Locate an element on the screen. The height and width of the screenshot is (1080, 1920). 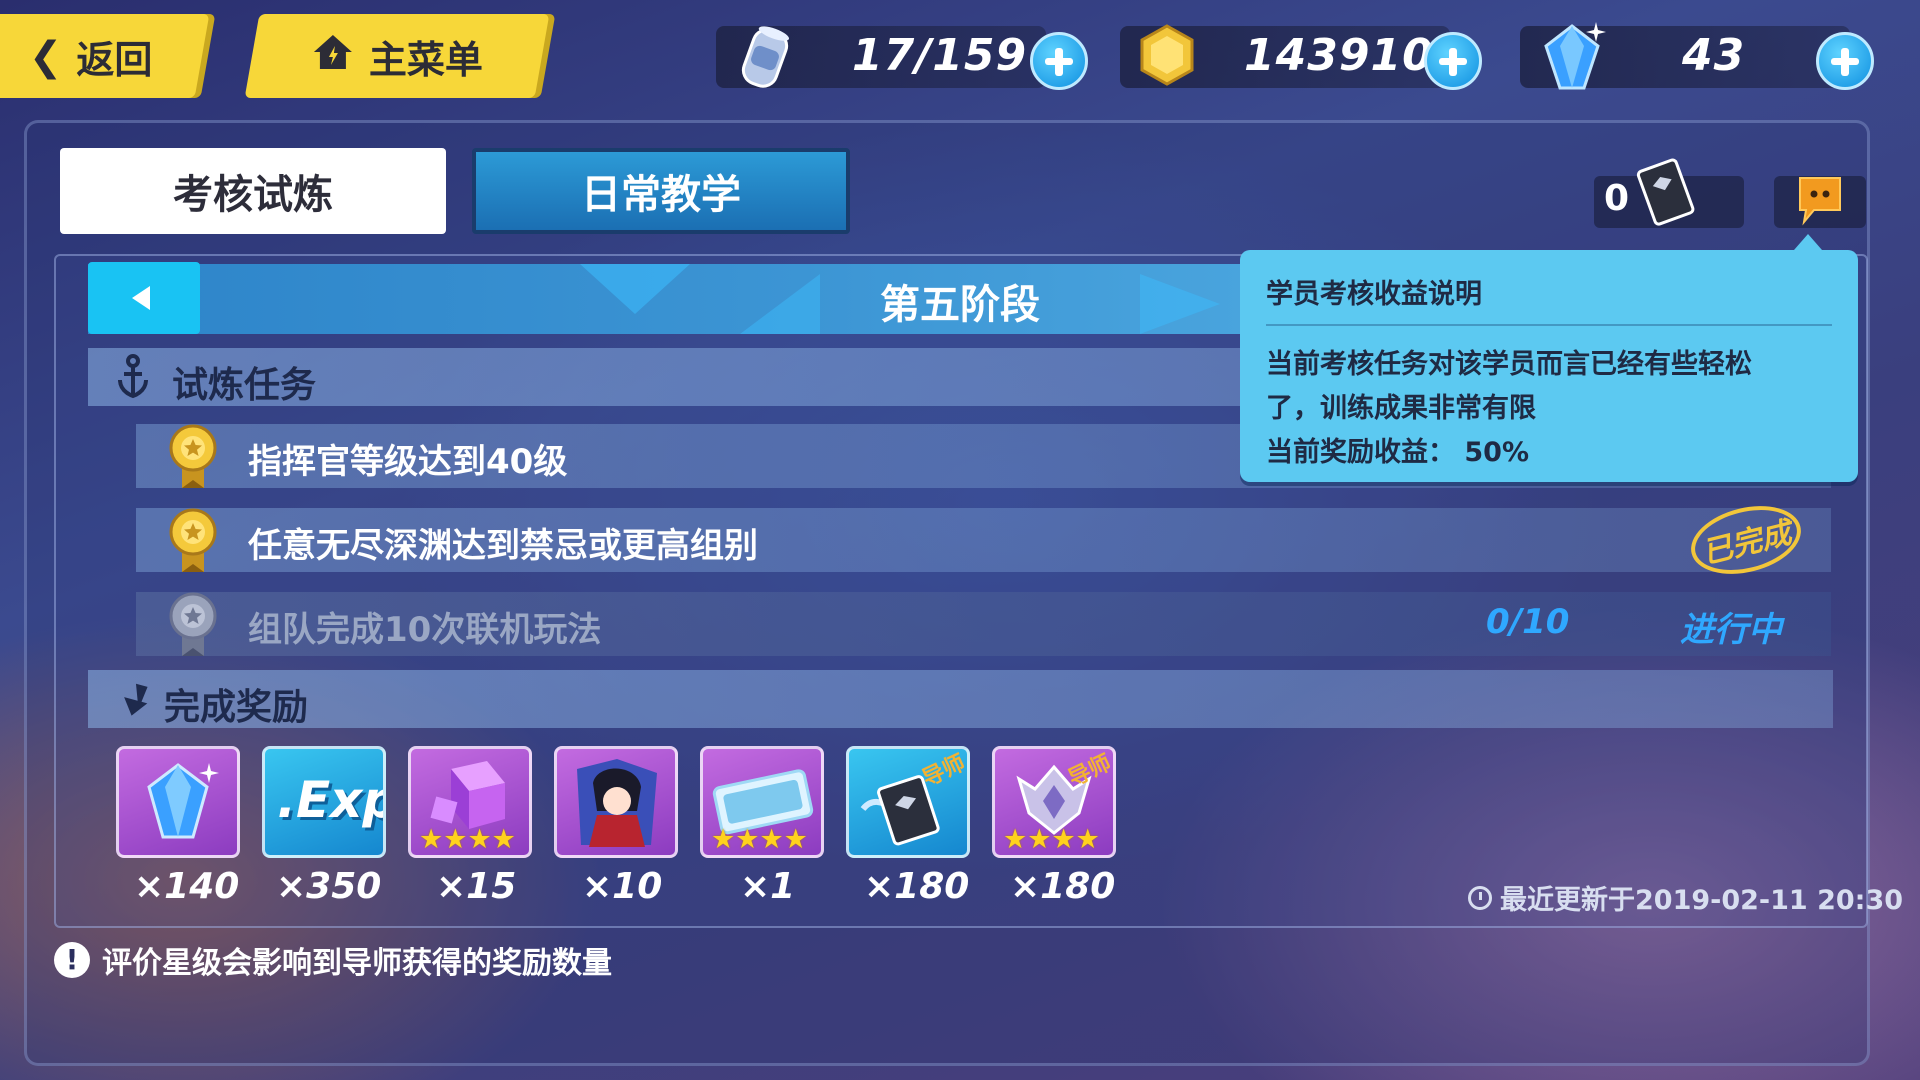
reward-quantity: ×140 is located at coordinates (187, 886).